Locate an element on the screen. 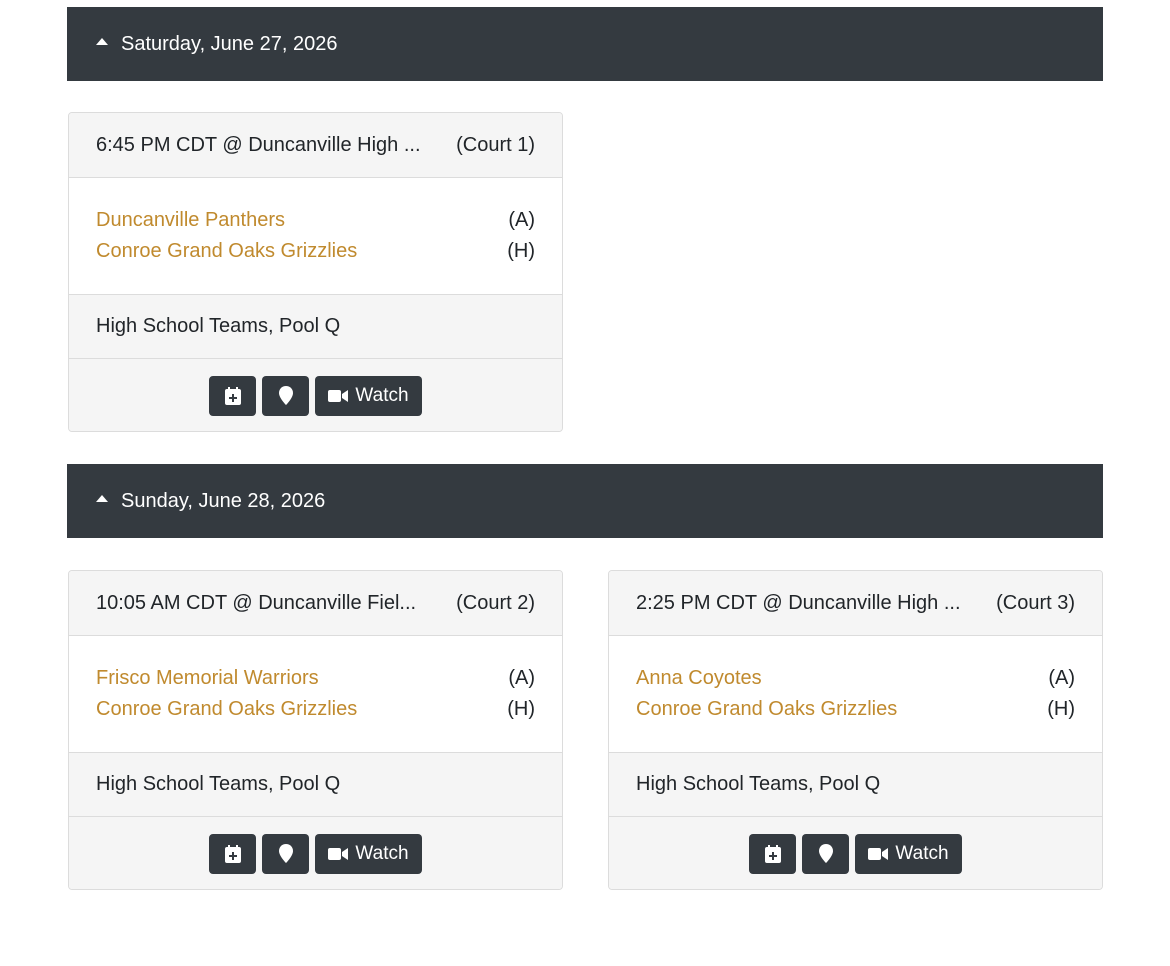 This screenshot has height=966, width=1170. game-court: (Court 3) is located at coordinates (1035, 602).